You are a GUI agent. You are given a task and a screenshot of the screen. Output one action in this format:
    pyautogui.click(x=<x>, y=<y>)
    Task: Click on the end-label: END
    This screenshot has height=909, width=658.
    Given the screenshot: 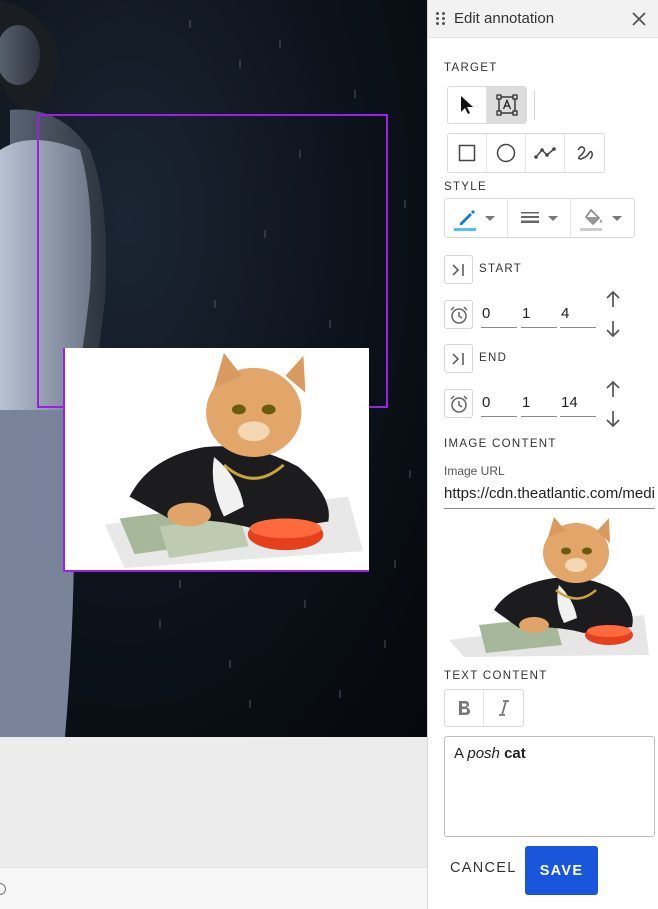 What is the action you would take?
    pyautogui.click(x=493, y=358)
    